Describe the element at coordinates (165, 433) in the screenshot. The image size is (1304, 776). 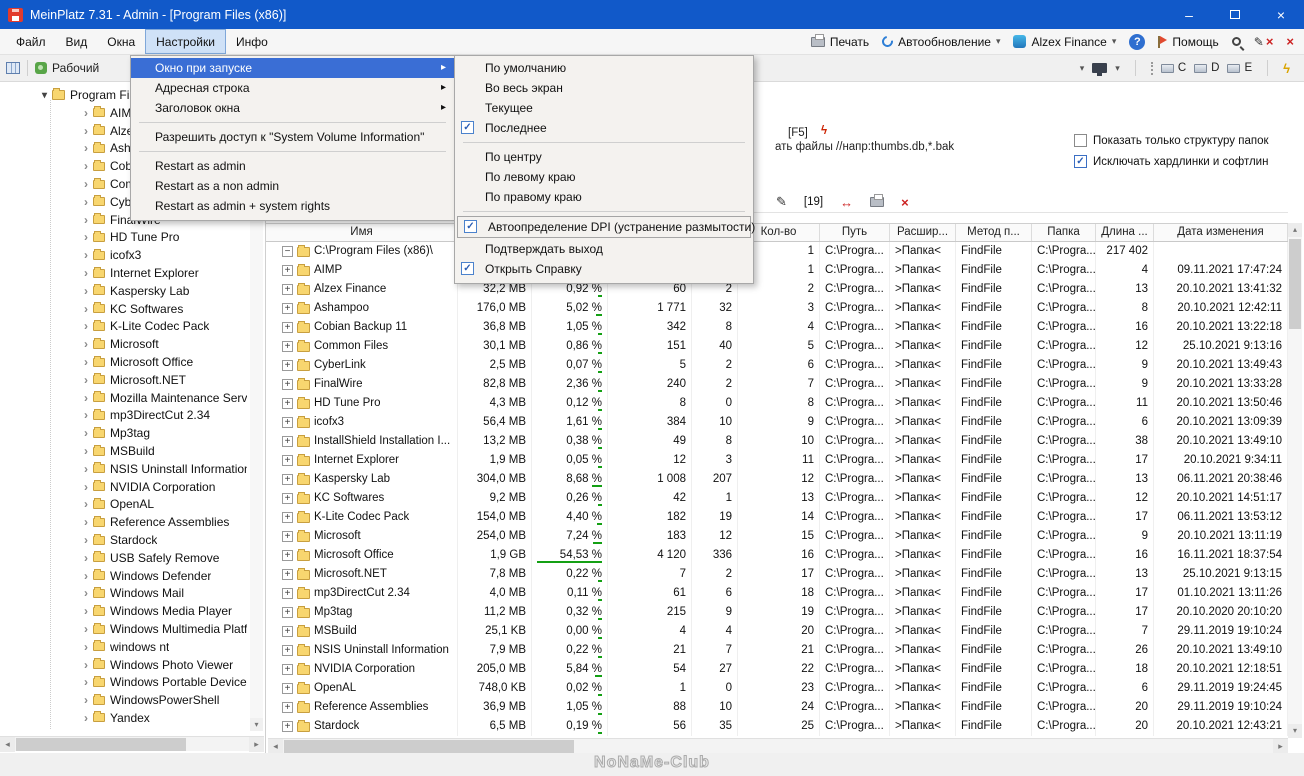
I see `tree-item: › Mp3tag` at that location.